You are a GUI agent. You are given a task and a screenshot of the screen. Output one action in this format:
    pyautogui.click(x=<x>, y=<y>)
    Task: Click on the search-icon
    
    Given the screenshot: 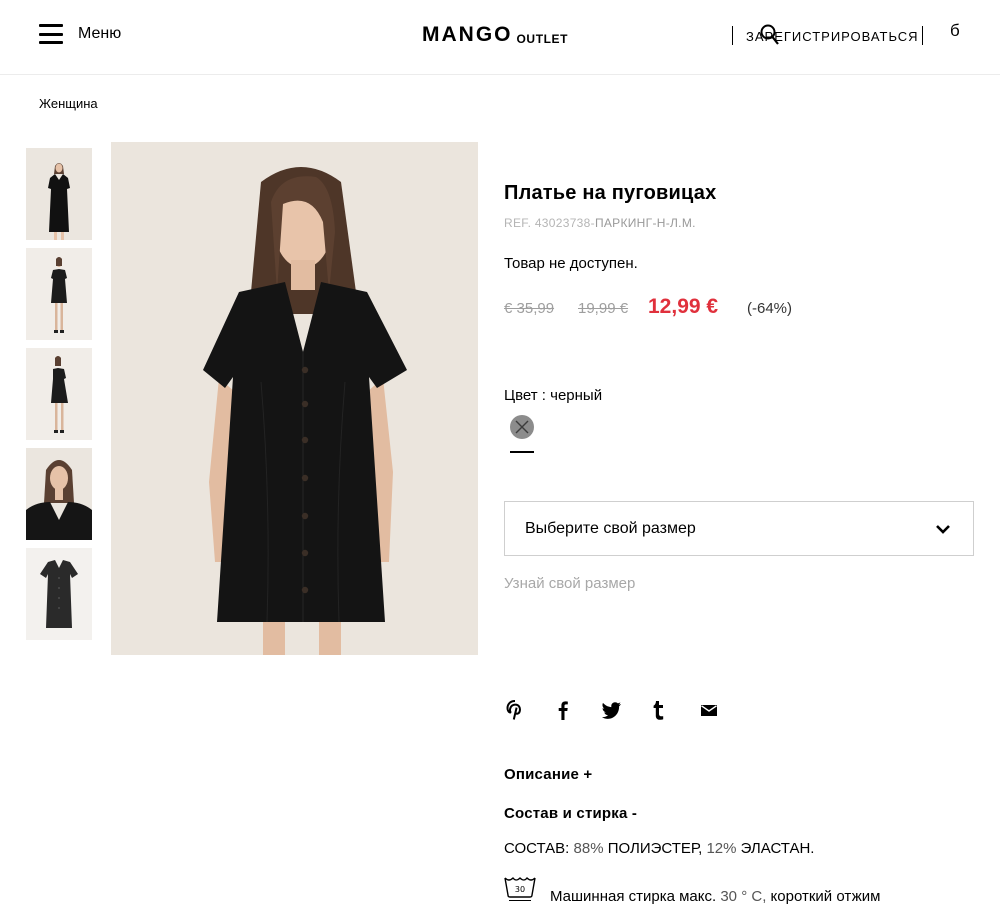 What is the action you would take?
    pyautogui.click(x=770, y=35)
    